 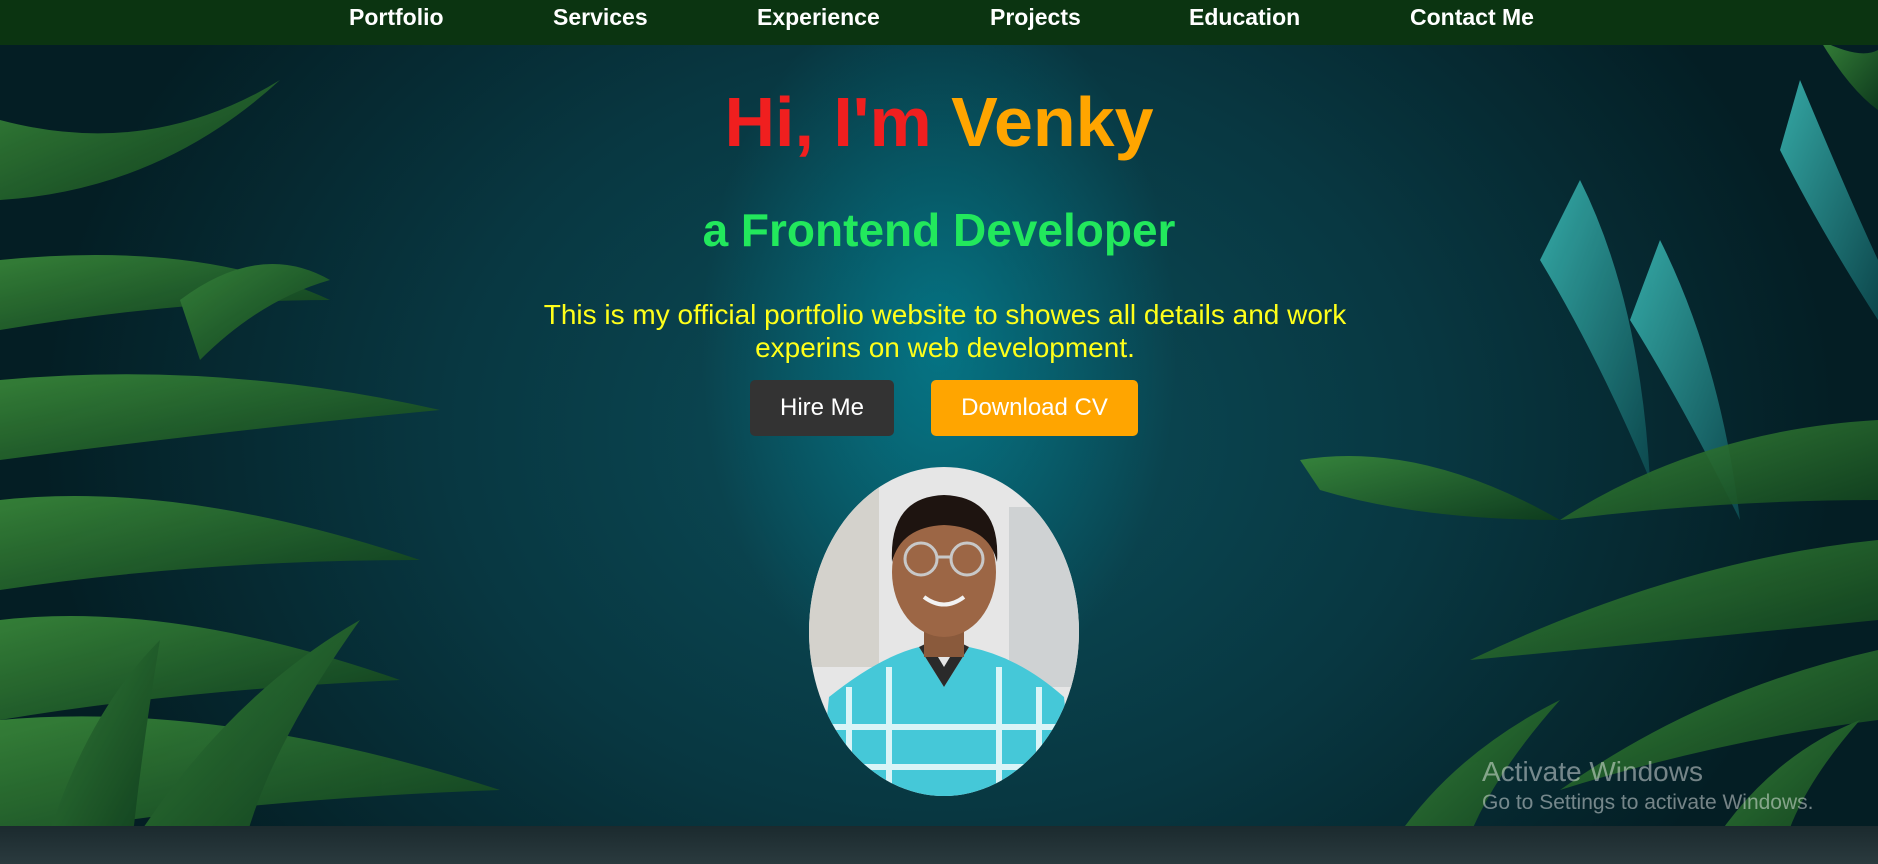 What do you see at coordinates (822, 408) in the screenshot?
I see `hire-me-button: Hire Me` at bounding box center [822, 408].